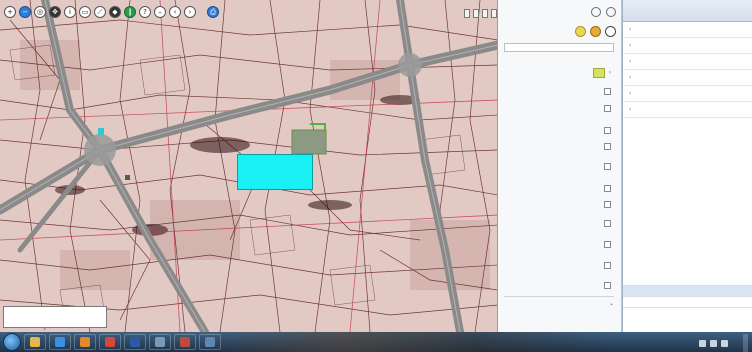 This screenshot has height=352, width=752. Describe the element at coordinates (12, 342) in the screenshot. I see `start-button` at that location.